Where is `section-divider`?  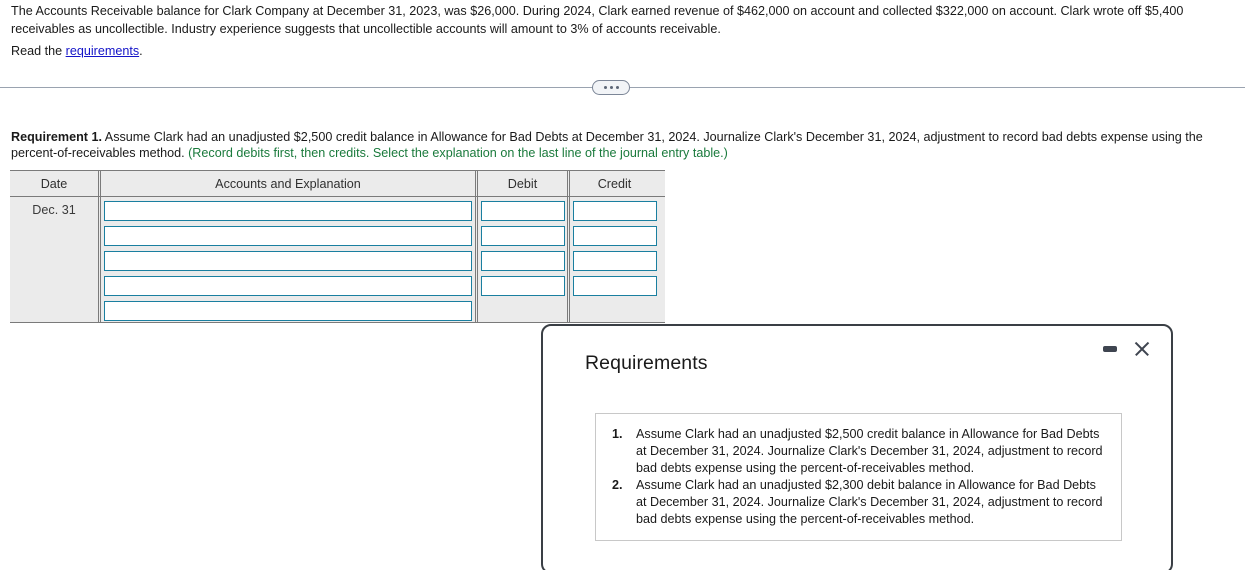 section-divider is located at coordinates (622, 88).